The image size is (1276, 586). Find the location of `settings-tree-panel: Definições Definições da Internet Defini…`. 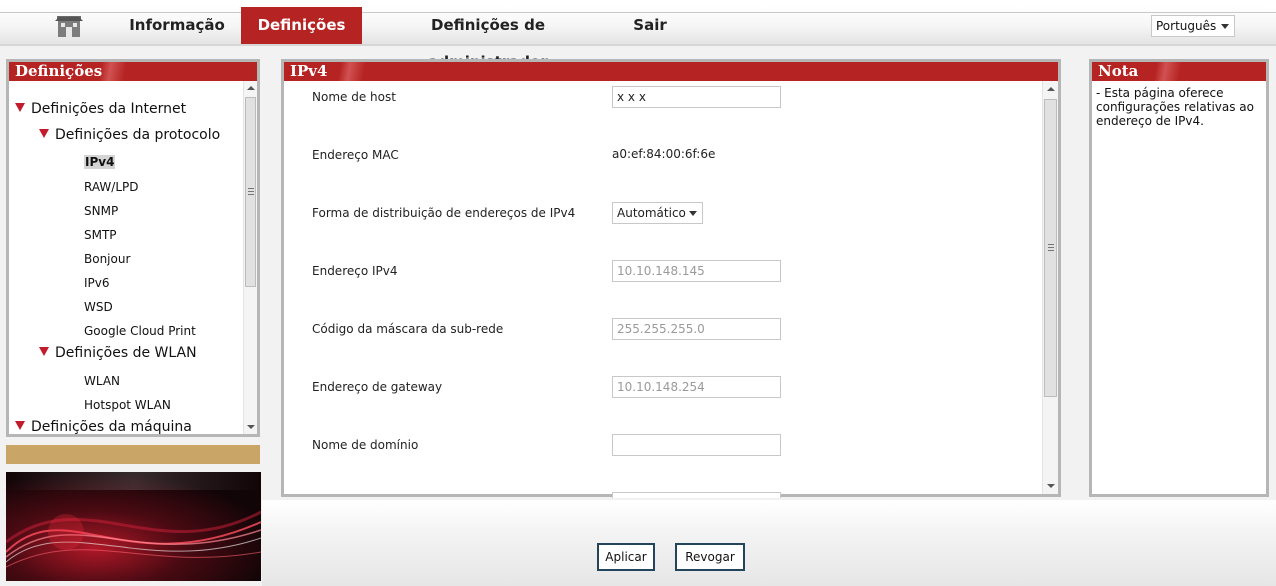

settings-tree-panel: Definições Definições da Internet Defini… is located at coordinates (133, 248).